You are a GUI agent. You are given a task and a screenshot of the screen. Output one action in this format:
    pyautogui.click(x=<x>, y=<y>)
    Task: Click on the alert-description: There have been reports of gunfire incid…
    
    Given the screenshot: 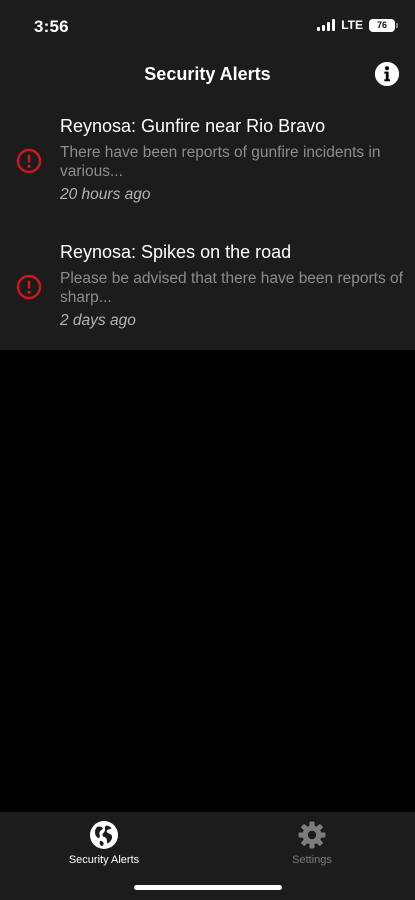 What is the action you would take?
    pyautogui.click(x=220, y=162)
    